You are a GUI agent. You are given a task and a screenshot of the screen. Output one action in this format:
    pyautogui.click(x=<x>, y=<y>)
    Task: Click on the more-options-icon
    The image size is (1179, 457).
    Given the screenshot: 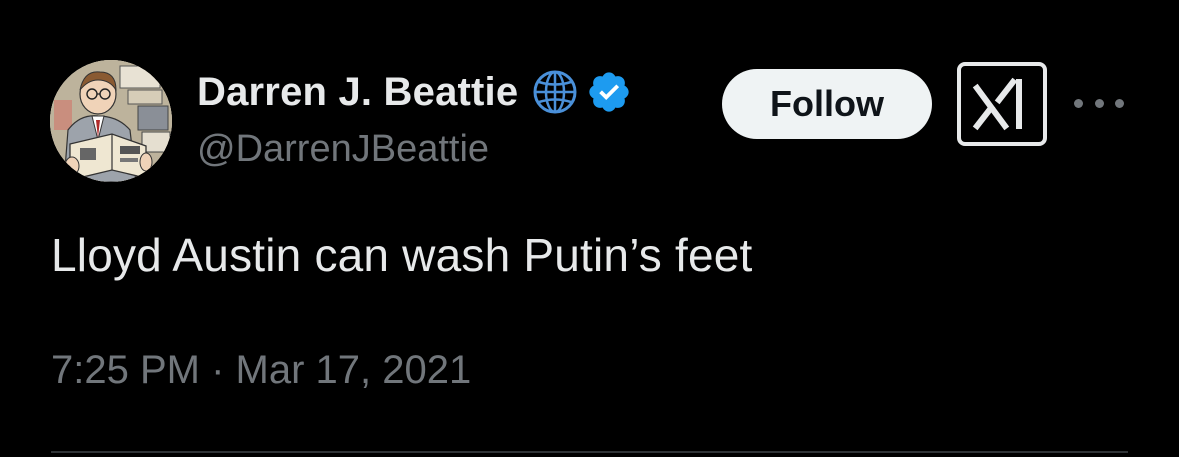 What is the action you would take?
    pyautogui.click(x=1099, y=103)
    